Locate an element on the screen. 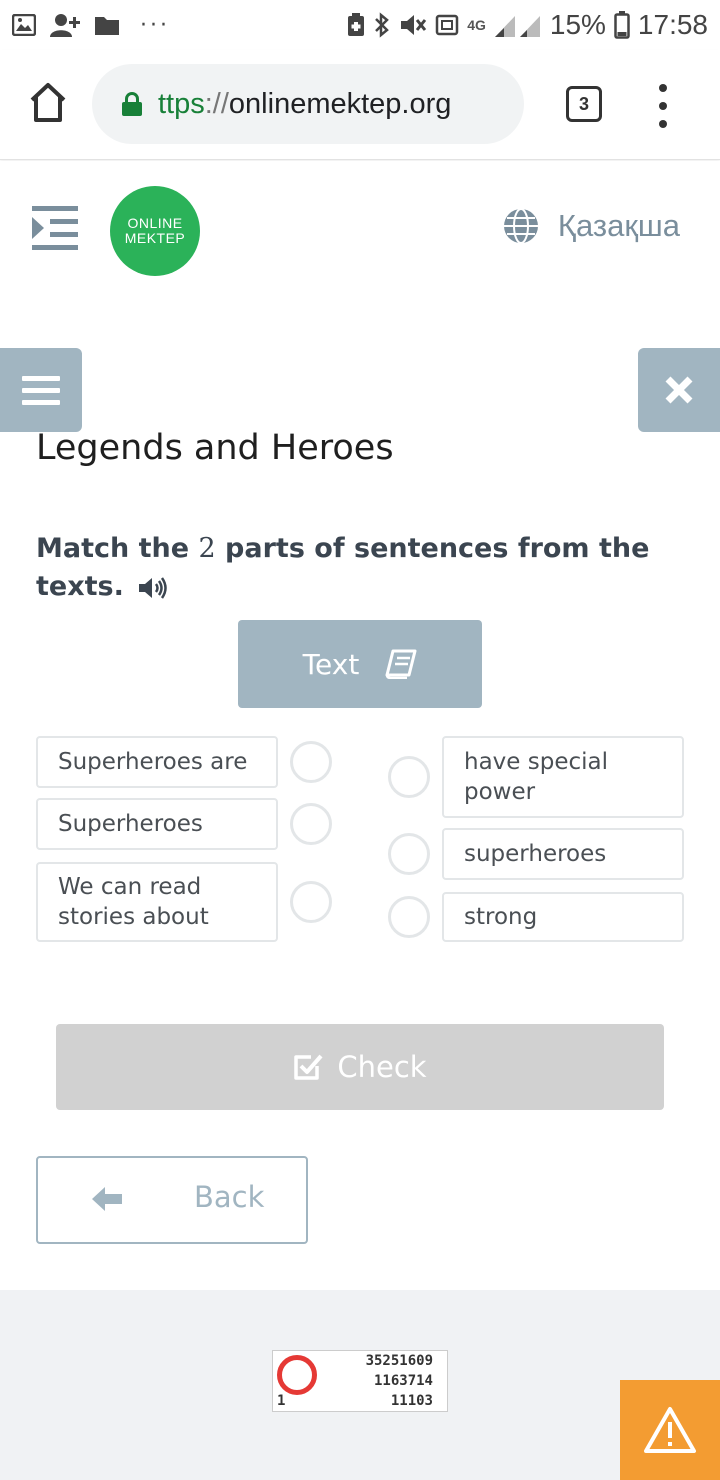 This screenshot has height=1480, width=720. book-icon is located at coordinates (401, 664).